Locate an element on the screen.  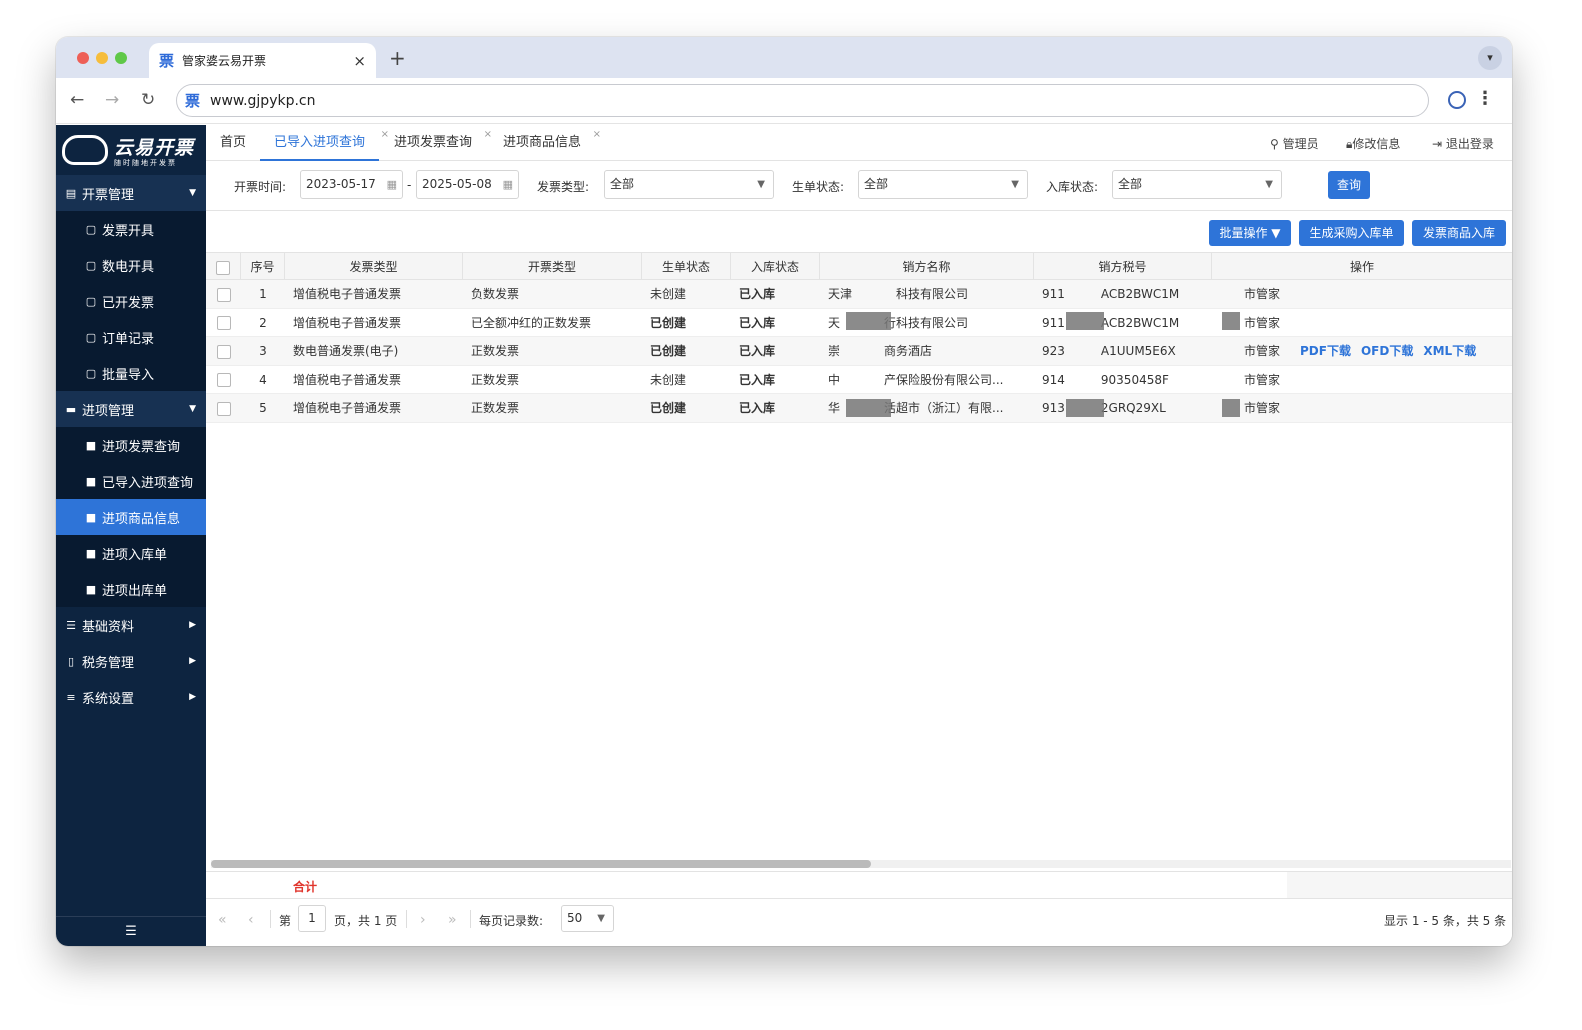
address-bar: ← → ↻ 票 www.gjpykp.cn ⋮ is located at coordinates (784, 101).